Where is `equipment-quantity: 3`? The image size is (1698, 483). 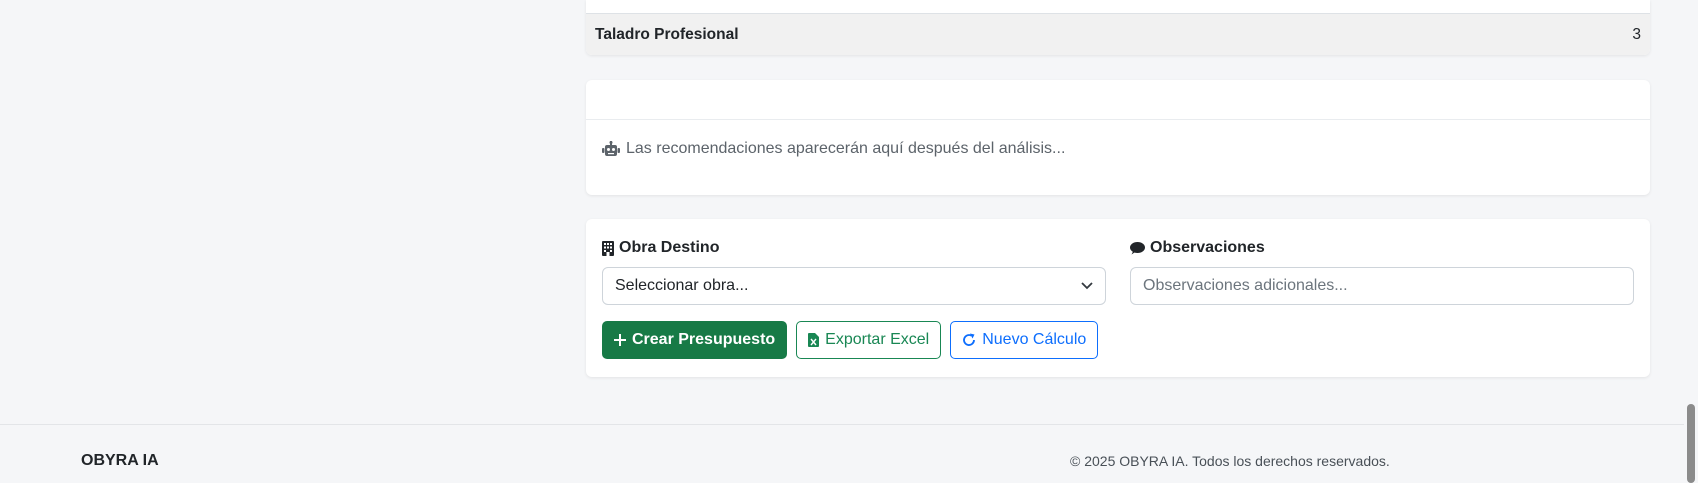 equipment-quantity: 3 is located at coordinates (1636, 34).